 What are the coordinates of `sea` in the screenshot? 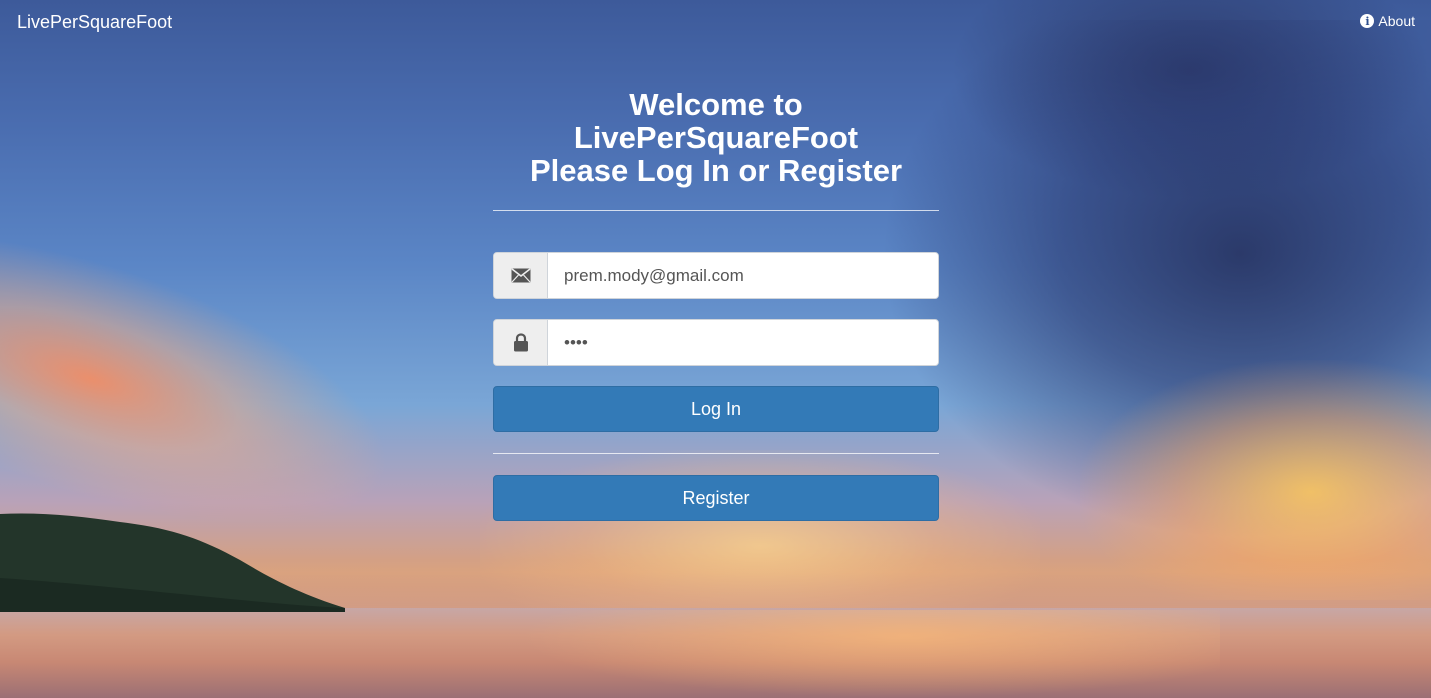 It's located at (715, 653).